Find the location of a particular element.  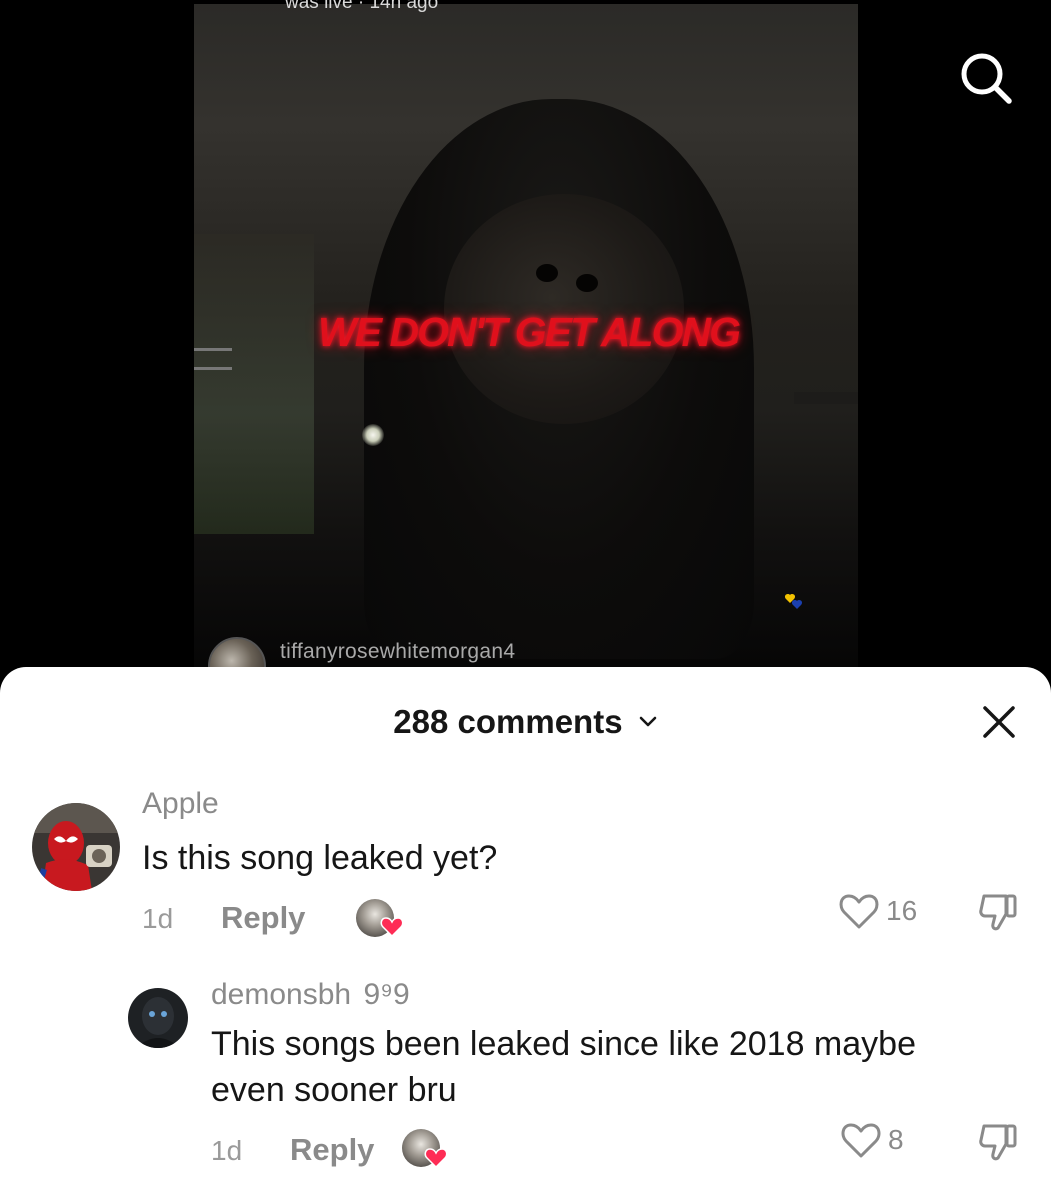

spider-man-avatar-image is located at coordinates (76, 847).